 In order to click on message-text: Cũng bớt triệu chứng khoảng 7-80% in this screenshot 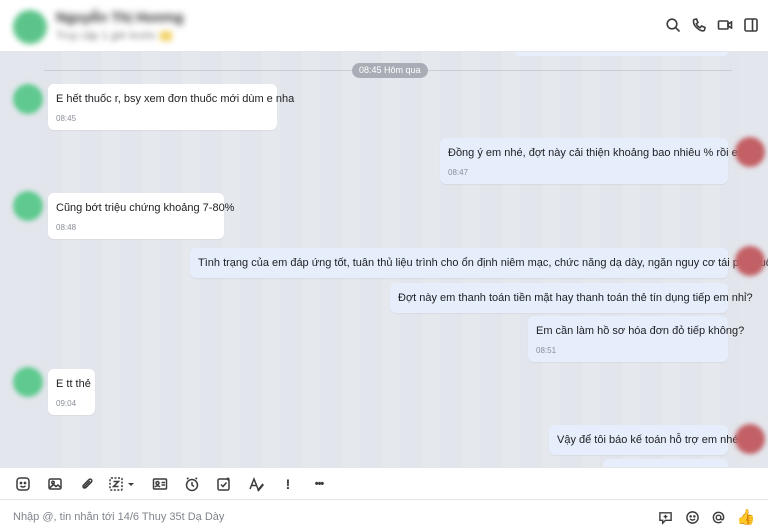, I will do `click(145, 208)`.